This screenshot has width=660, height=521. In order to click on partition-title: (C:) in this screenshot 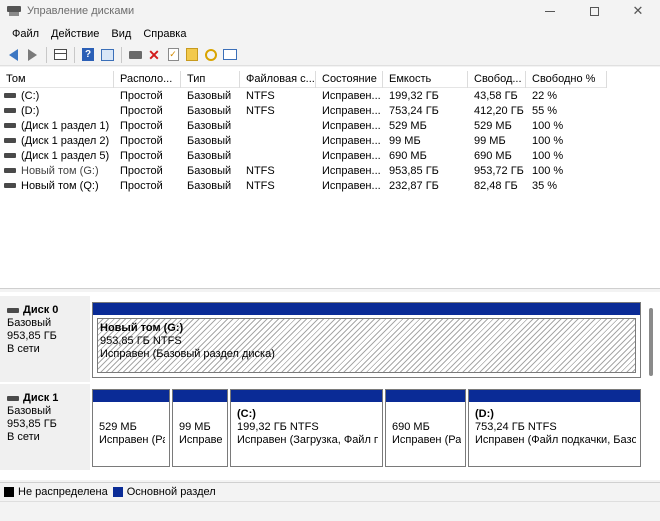, I will do `click(246, 414)`.